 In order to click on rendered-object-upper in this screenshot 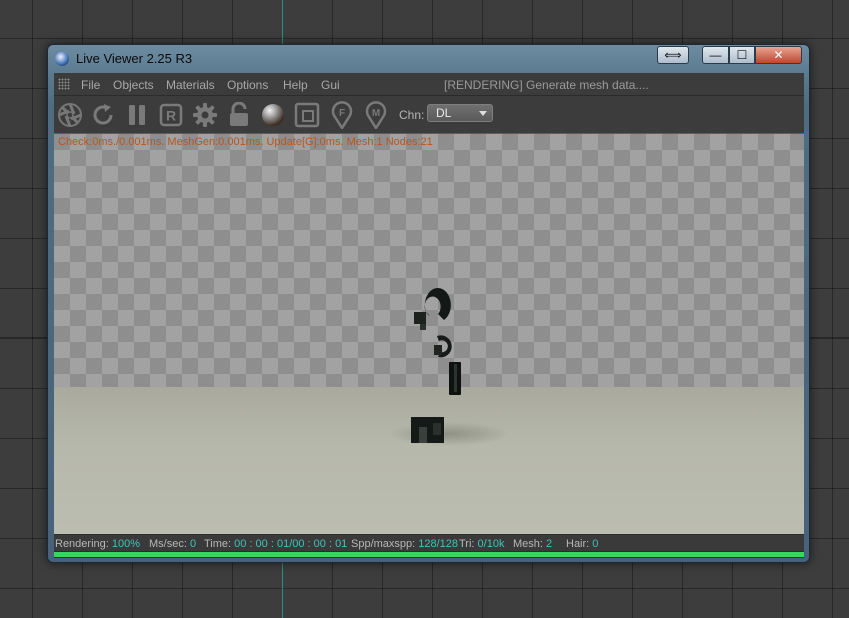, I will do `click(437, 341)`.